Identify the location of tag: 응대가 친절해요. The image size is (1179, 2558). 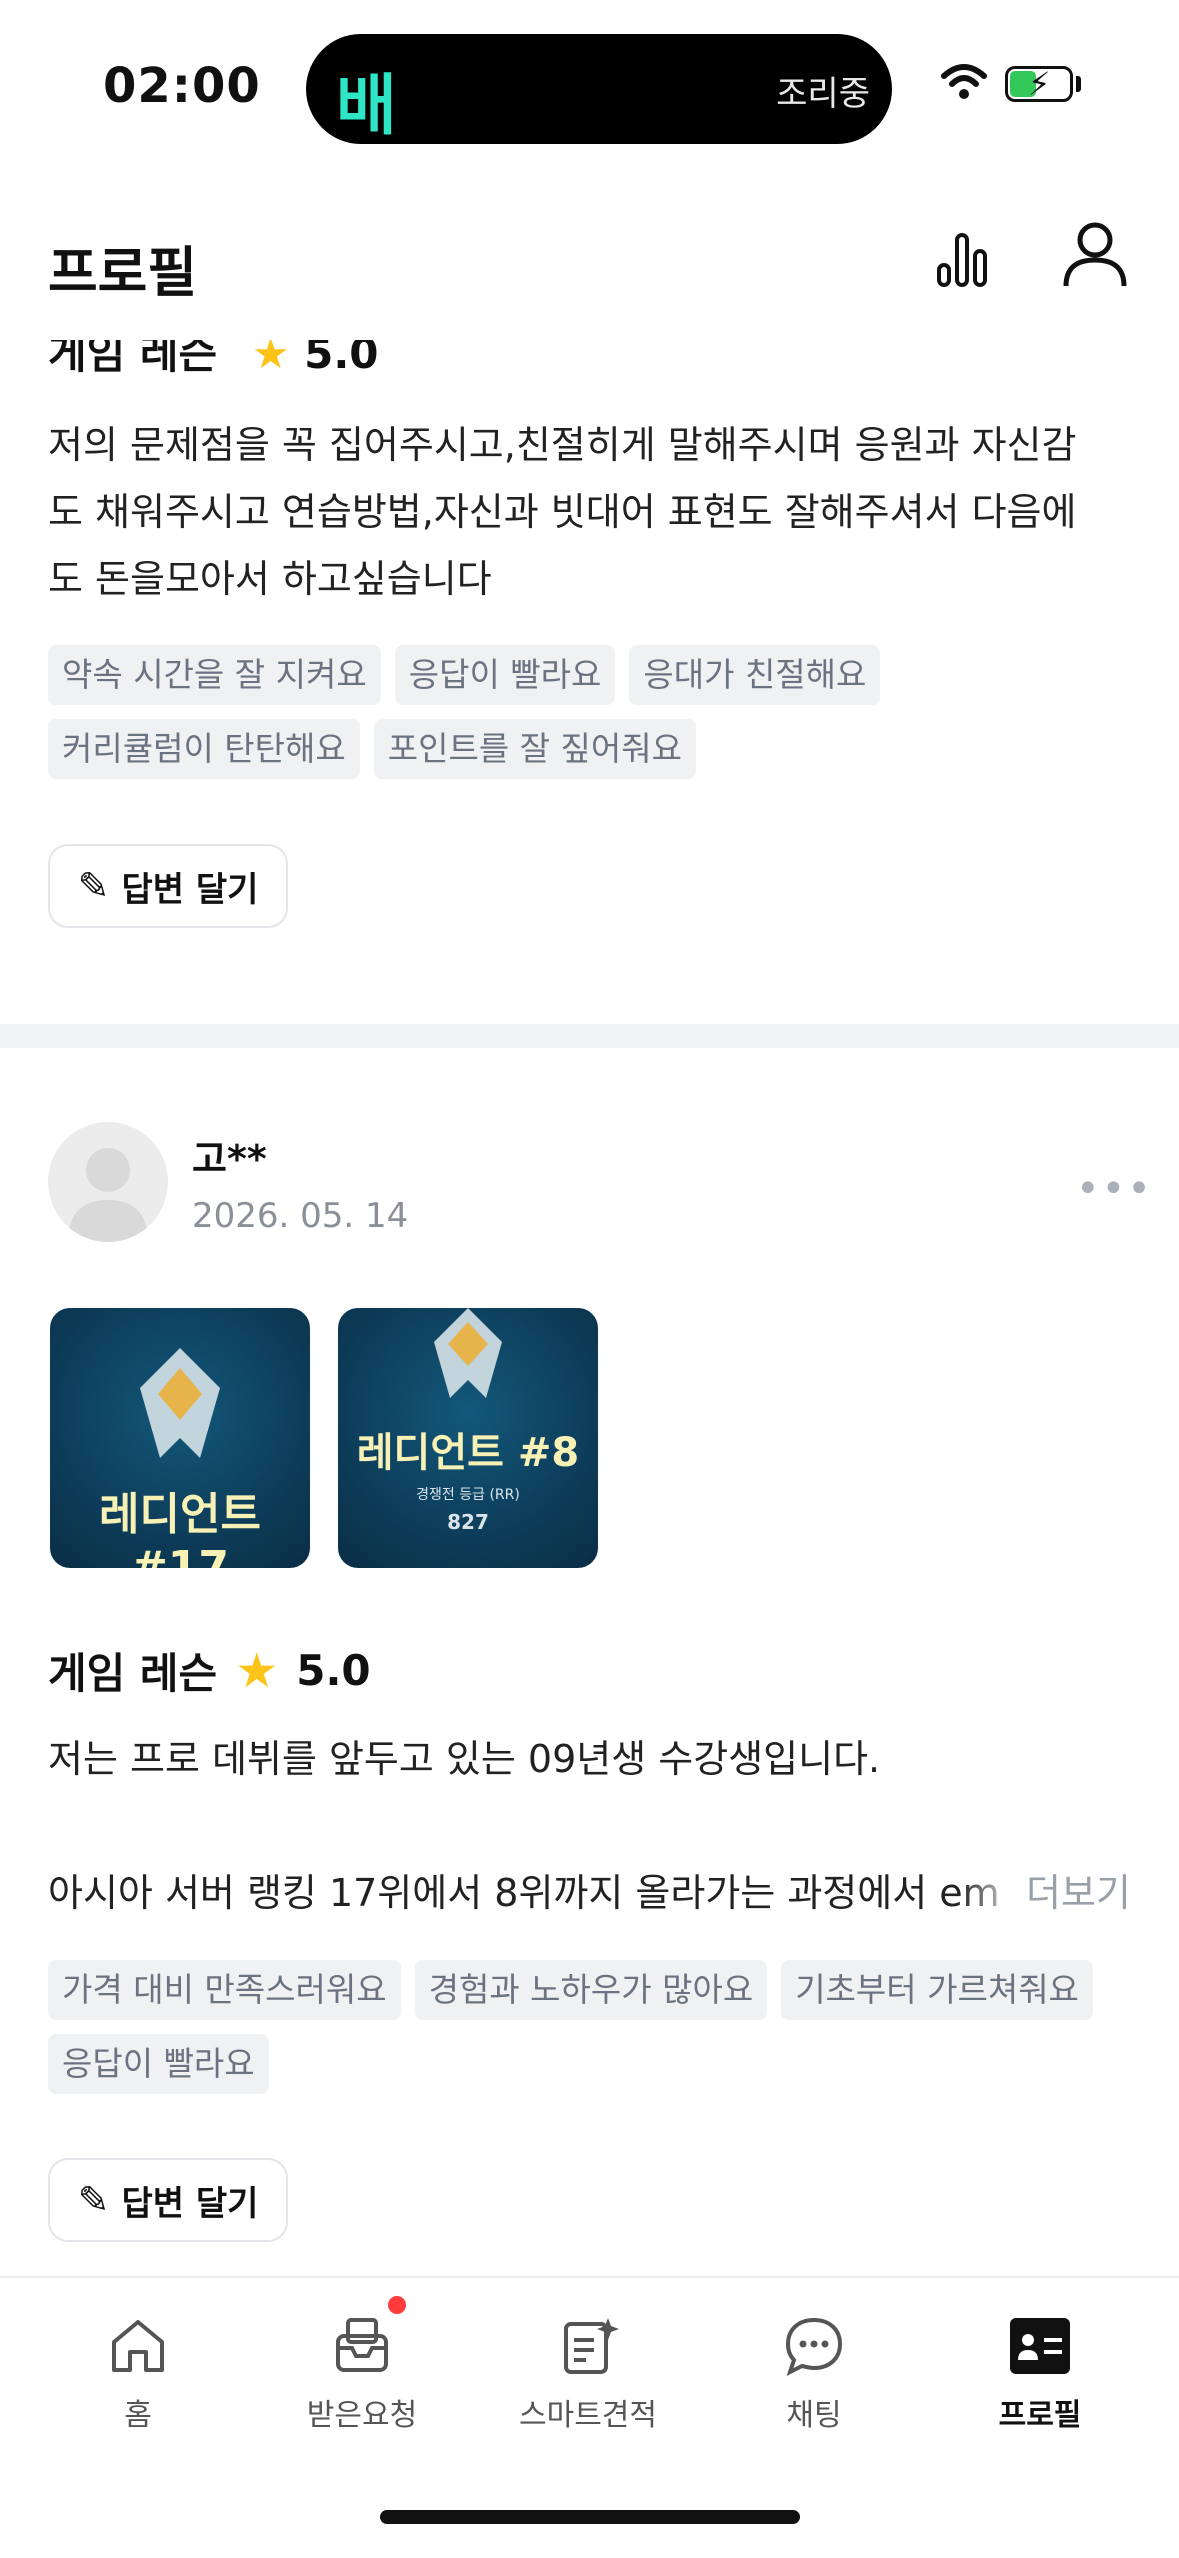
(755, 675).